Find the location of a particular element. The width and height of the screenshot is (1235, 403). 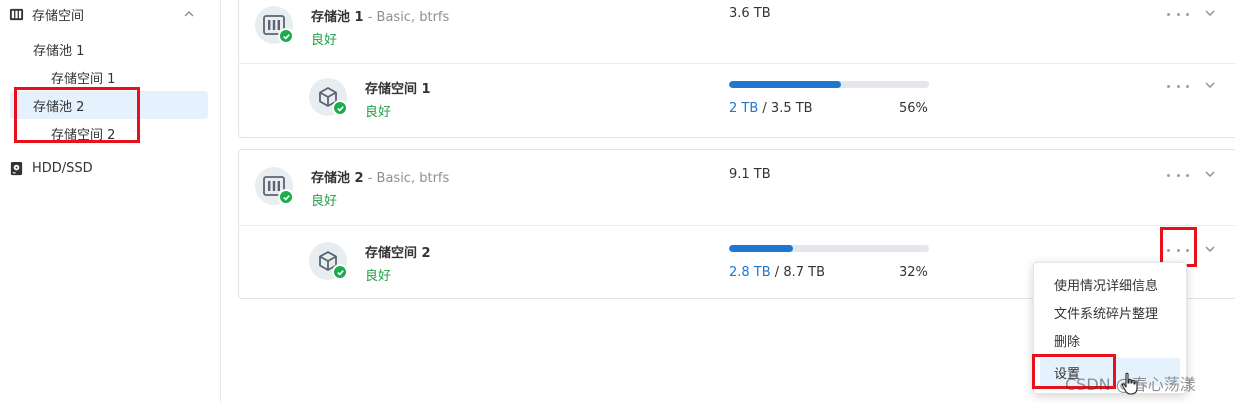

pool-title: 存储池 1 - Basic, btrfs is located at coordinates (380, 15).